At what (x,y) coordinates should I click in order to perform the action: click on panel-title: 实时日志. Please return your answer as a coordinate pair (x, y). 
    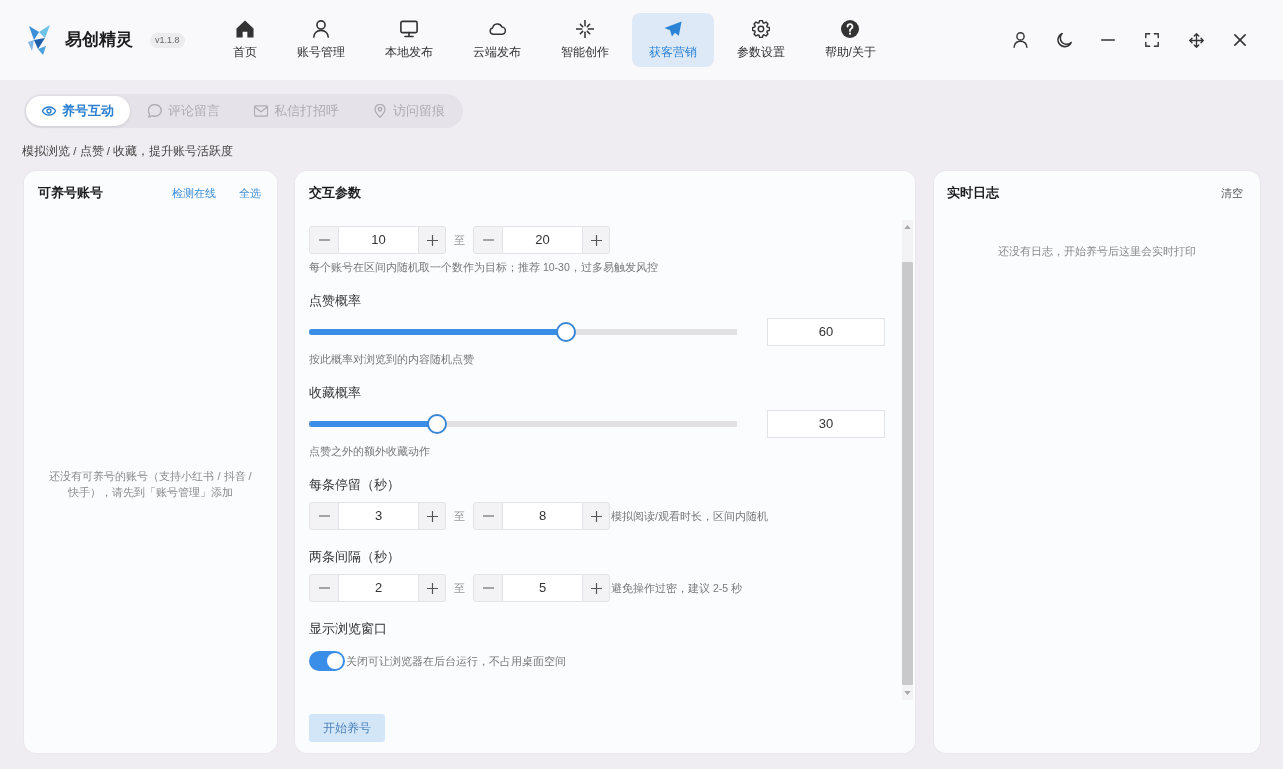
    Looking at the image, I should click on (973, 193).